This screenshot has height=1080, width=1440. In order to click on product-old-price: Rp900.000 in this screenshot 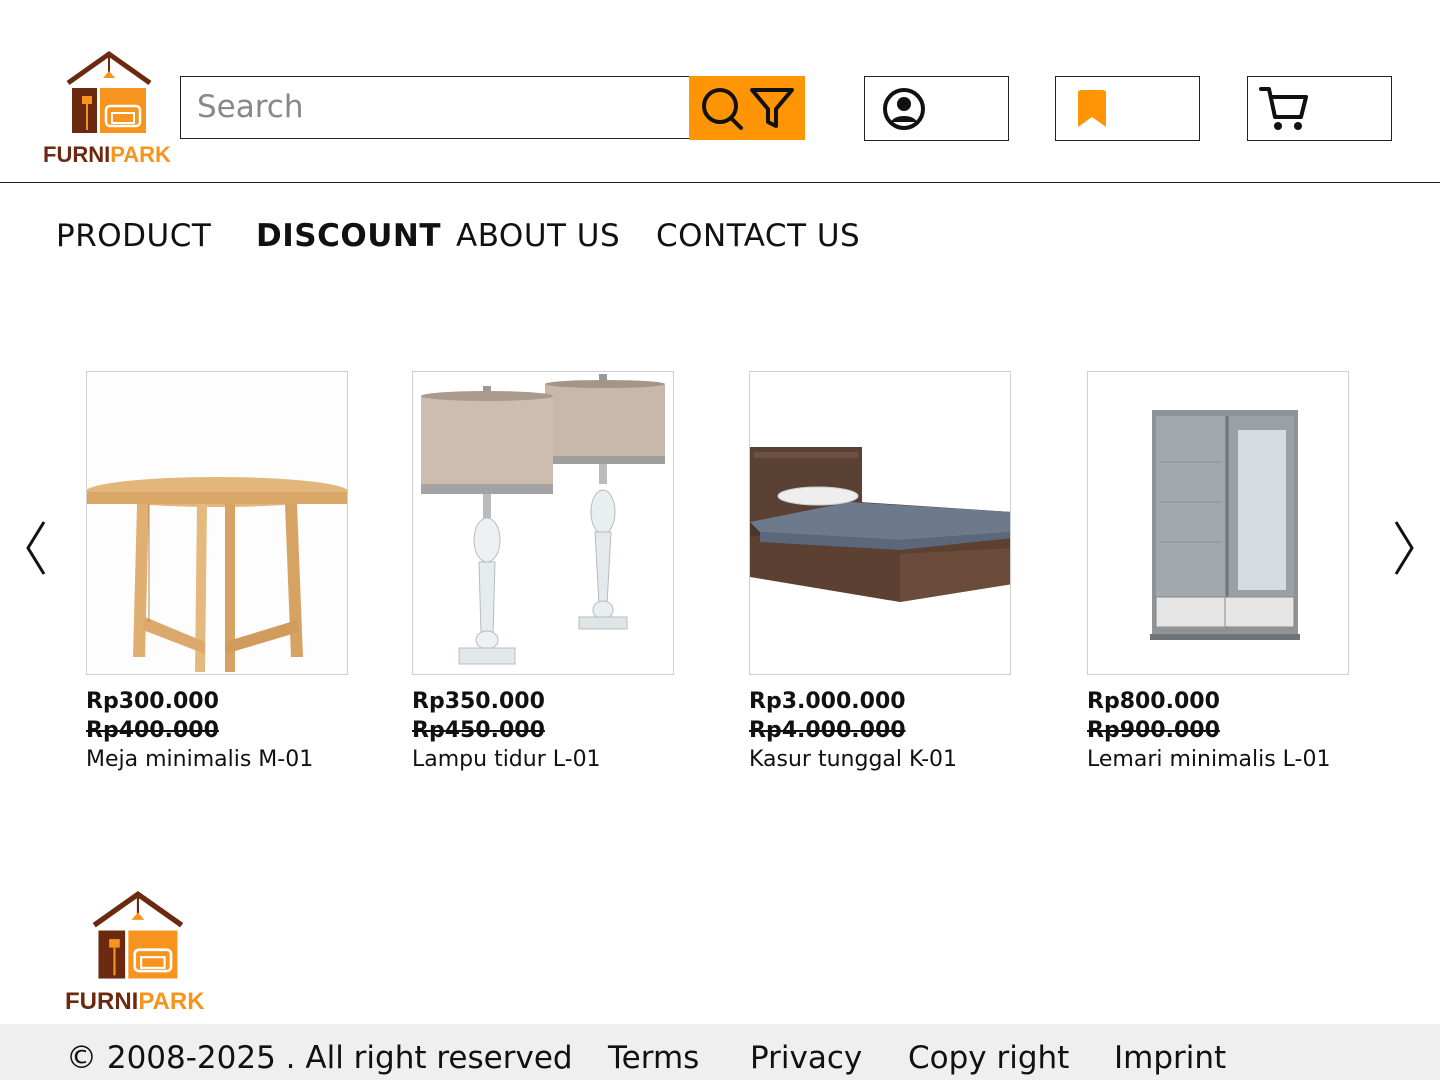, I will do `click(1153, 730)`.